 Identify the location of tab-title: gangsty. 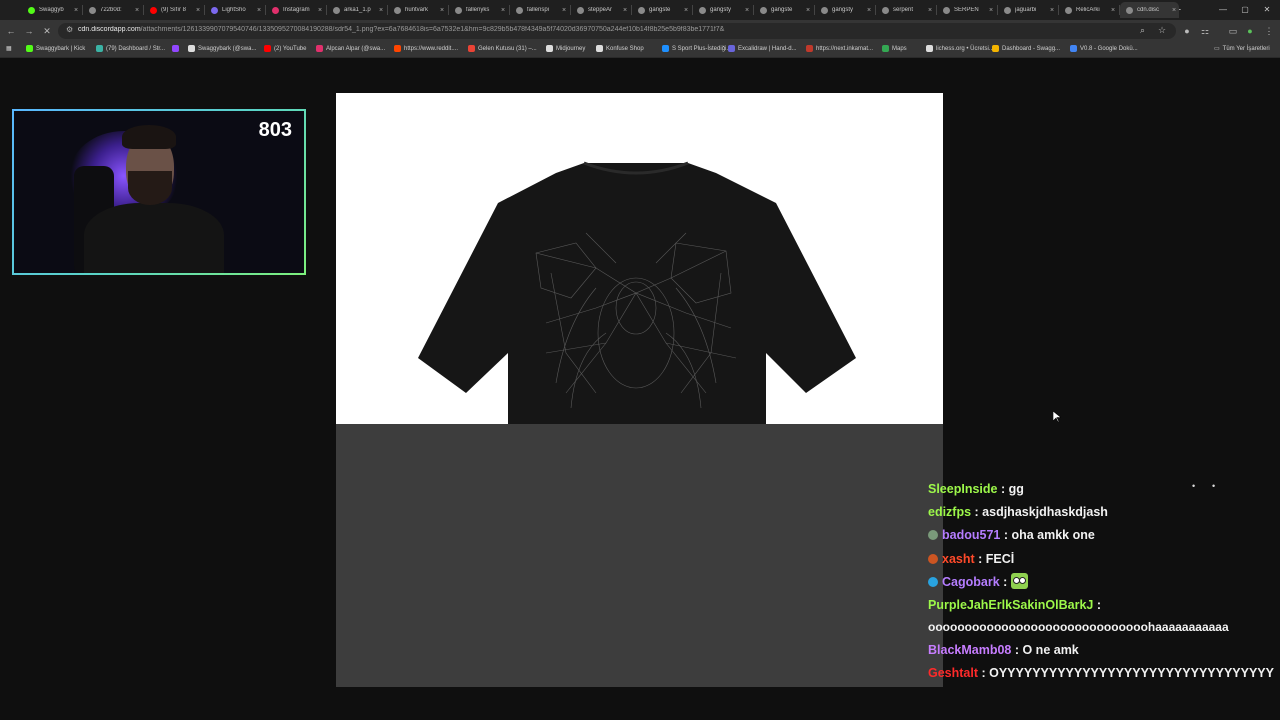
(721, 10).